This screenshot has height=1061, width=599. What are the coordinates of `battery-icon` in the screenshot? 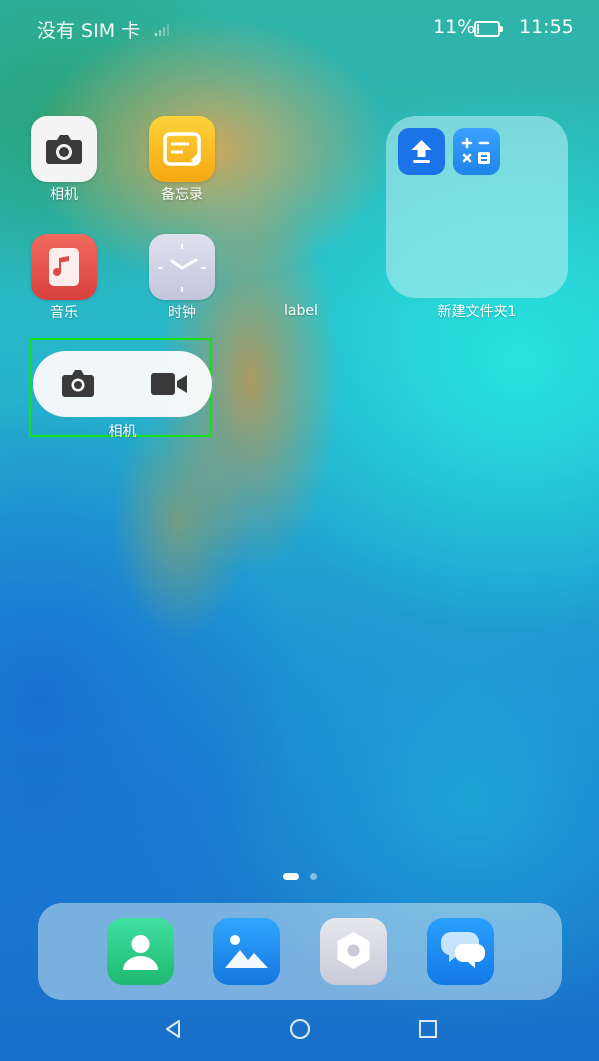 It's located at (488, 29).